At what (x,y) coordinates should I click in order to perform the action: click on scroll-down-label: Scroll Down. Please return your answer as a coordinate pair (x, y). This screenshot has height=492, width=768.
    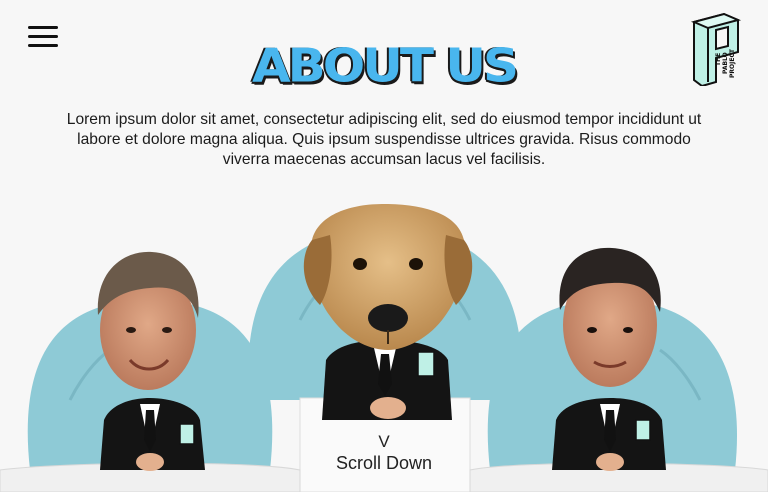
    Looking at the image, I should click on (384, 463).